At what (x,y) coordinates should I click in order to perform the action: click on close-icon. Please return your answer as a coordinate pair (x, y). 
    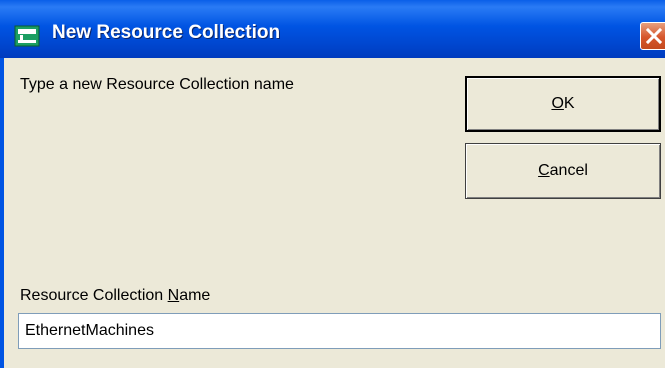
    Looking at the image, I should click on (654, 36).